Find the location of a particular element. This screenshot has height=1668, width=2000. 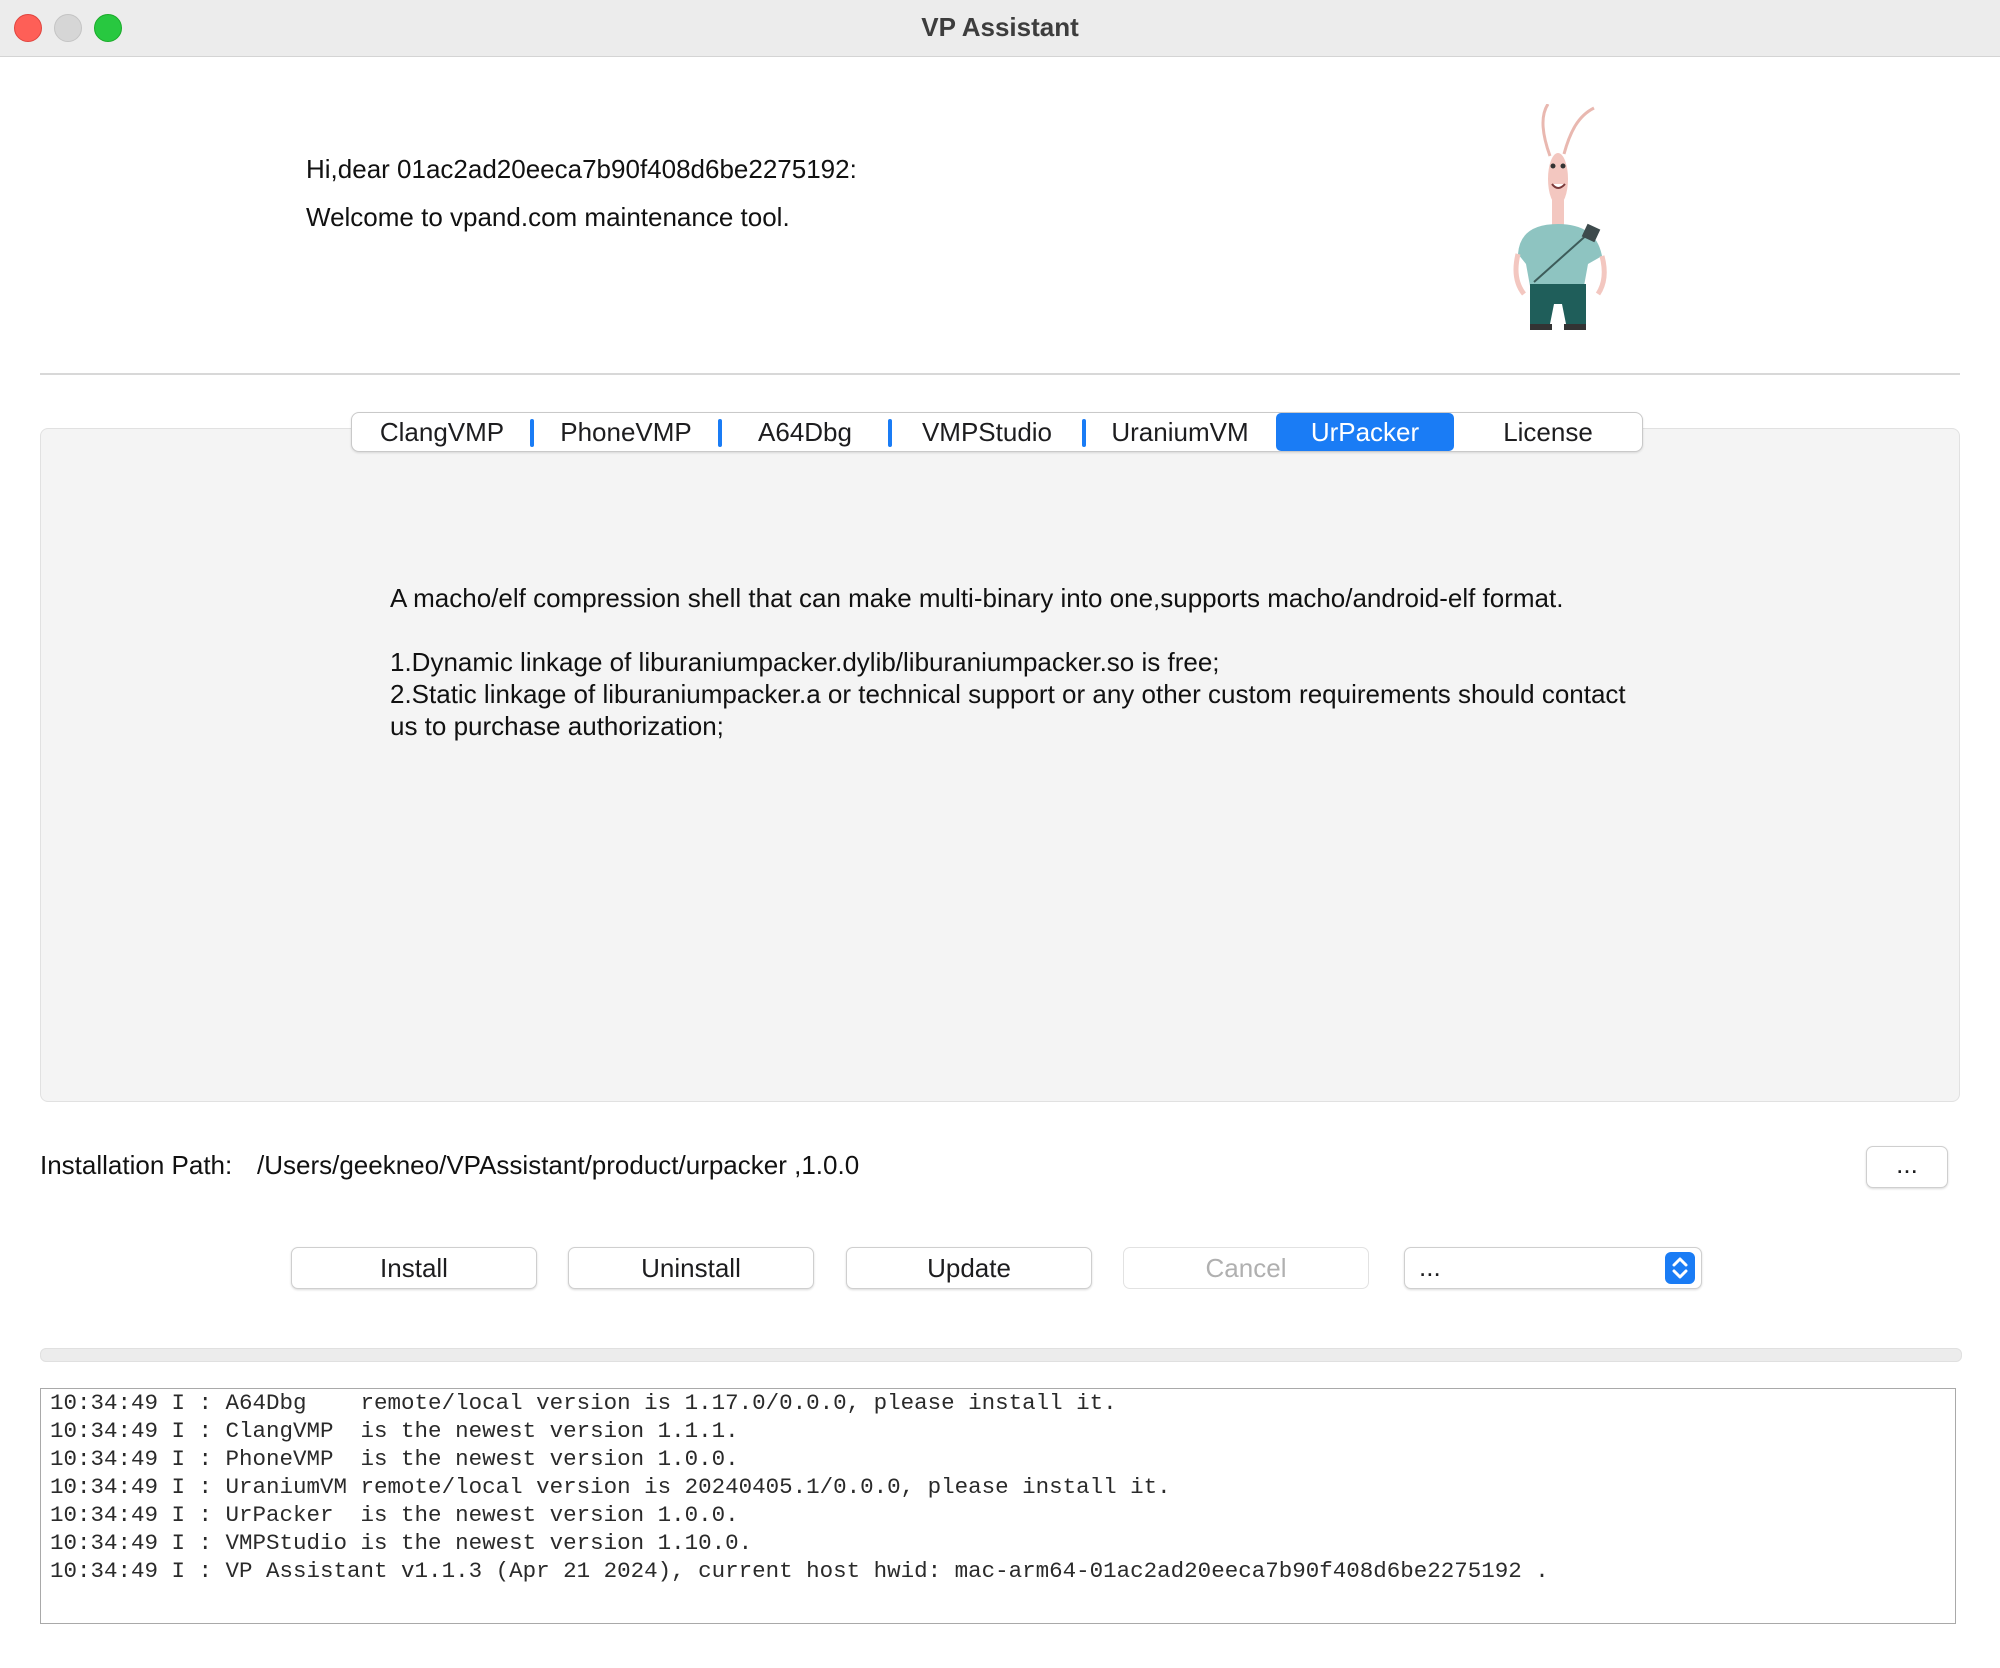

tab-a64dbg: A64Dbg is located at coordinates (806, 432).